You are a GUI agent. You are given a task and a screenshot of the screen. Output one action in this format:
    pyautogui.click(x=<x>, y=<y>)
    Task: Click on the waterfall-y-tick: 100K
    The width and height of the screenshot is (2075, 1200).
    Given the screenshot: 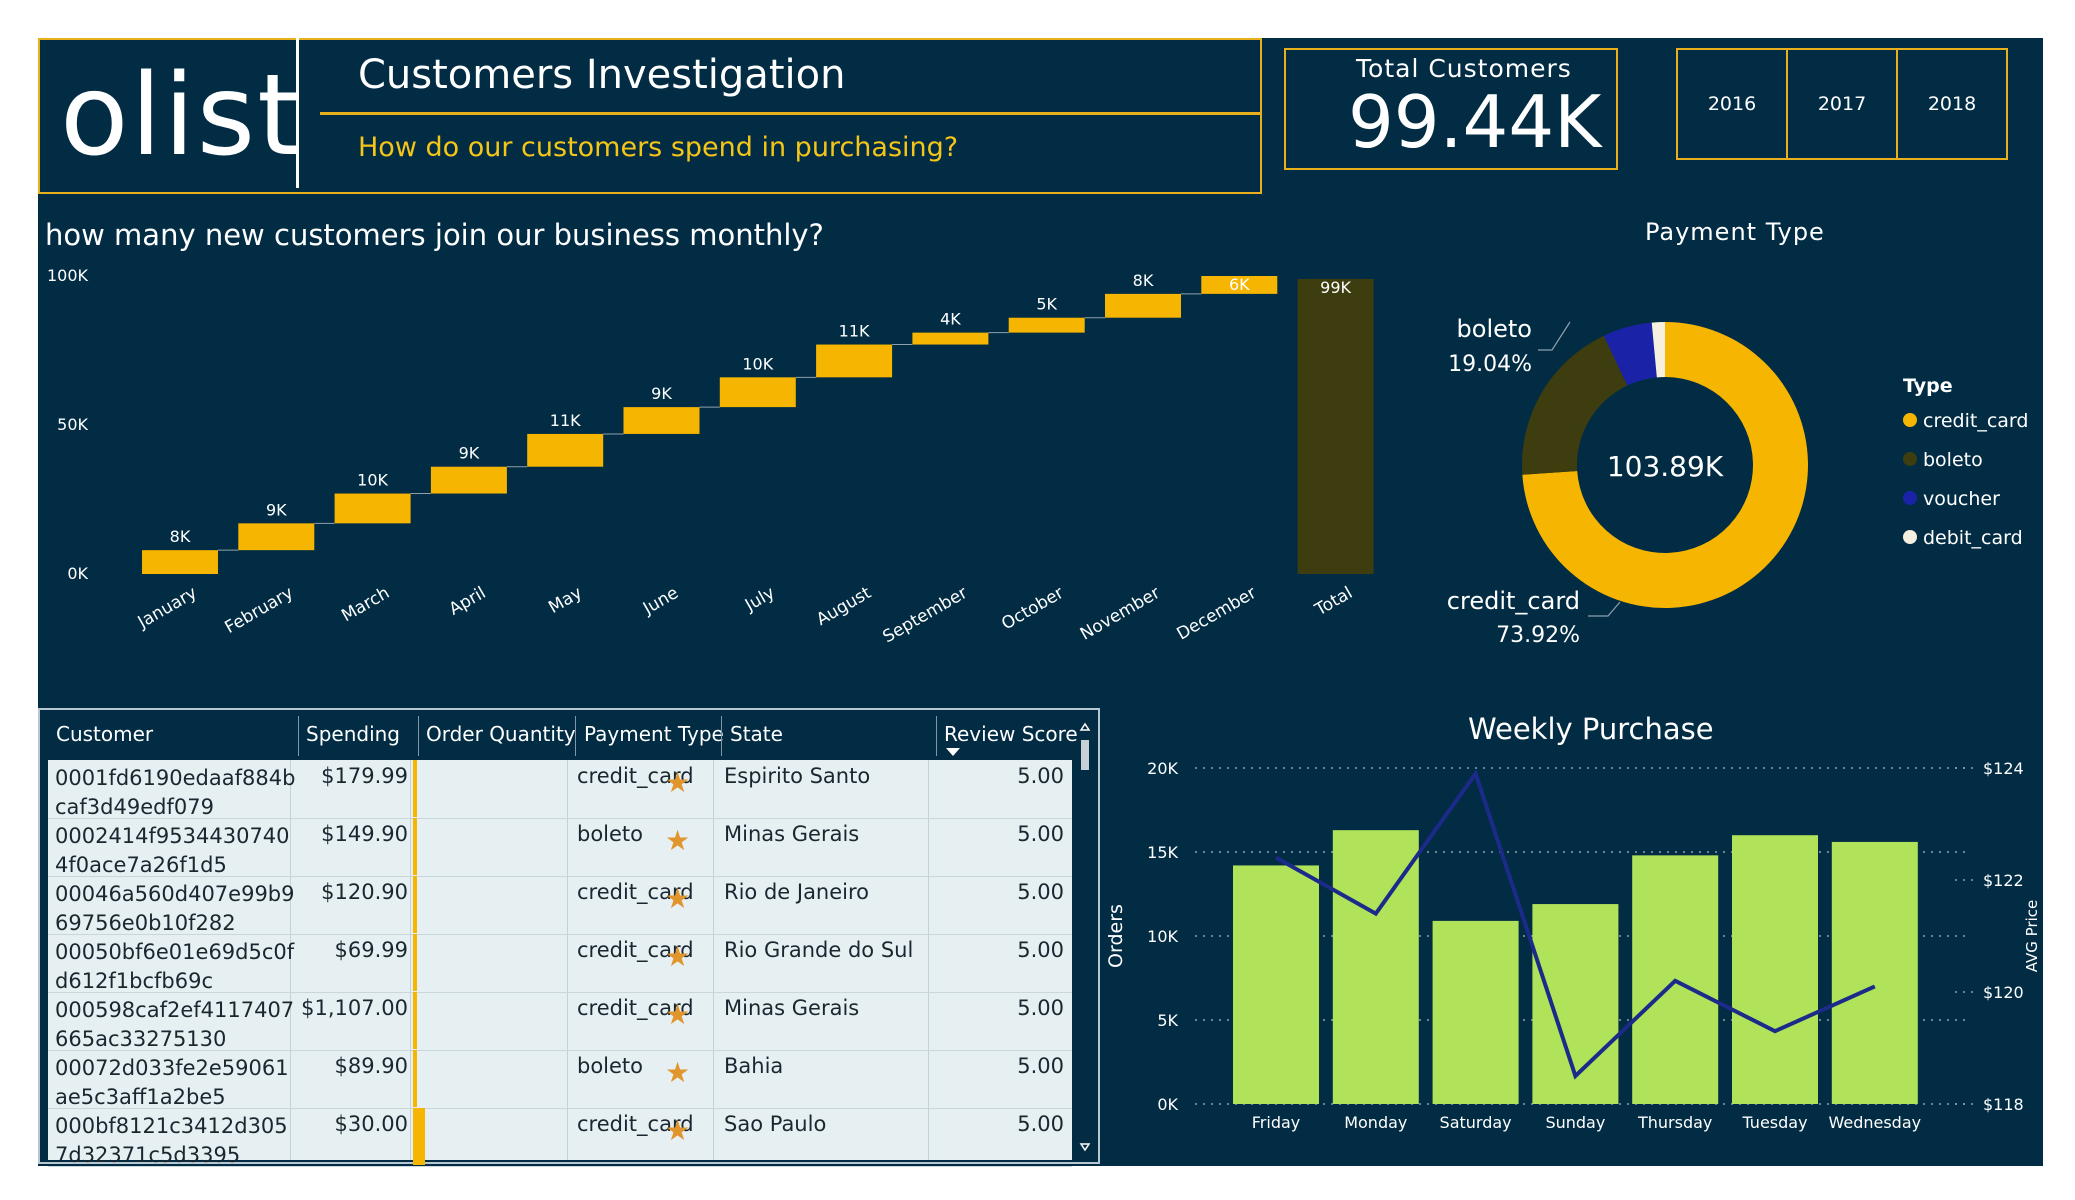 What is the action you would take?
    pyautogui.click(x=68, y=275)
    